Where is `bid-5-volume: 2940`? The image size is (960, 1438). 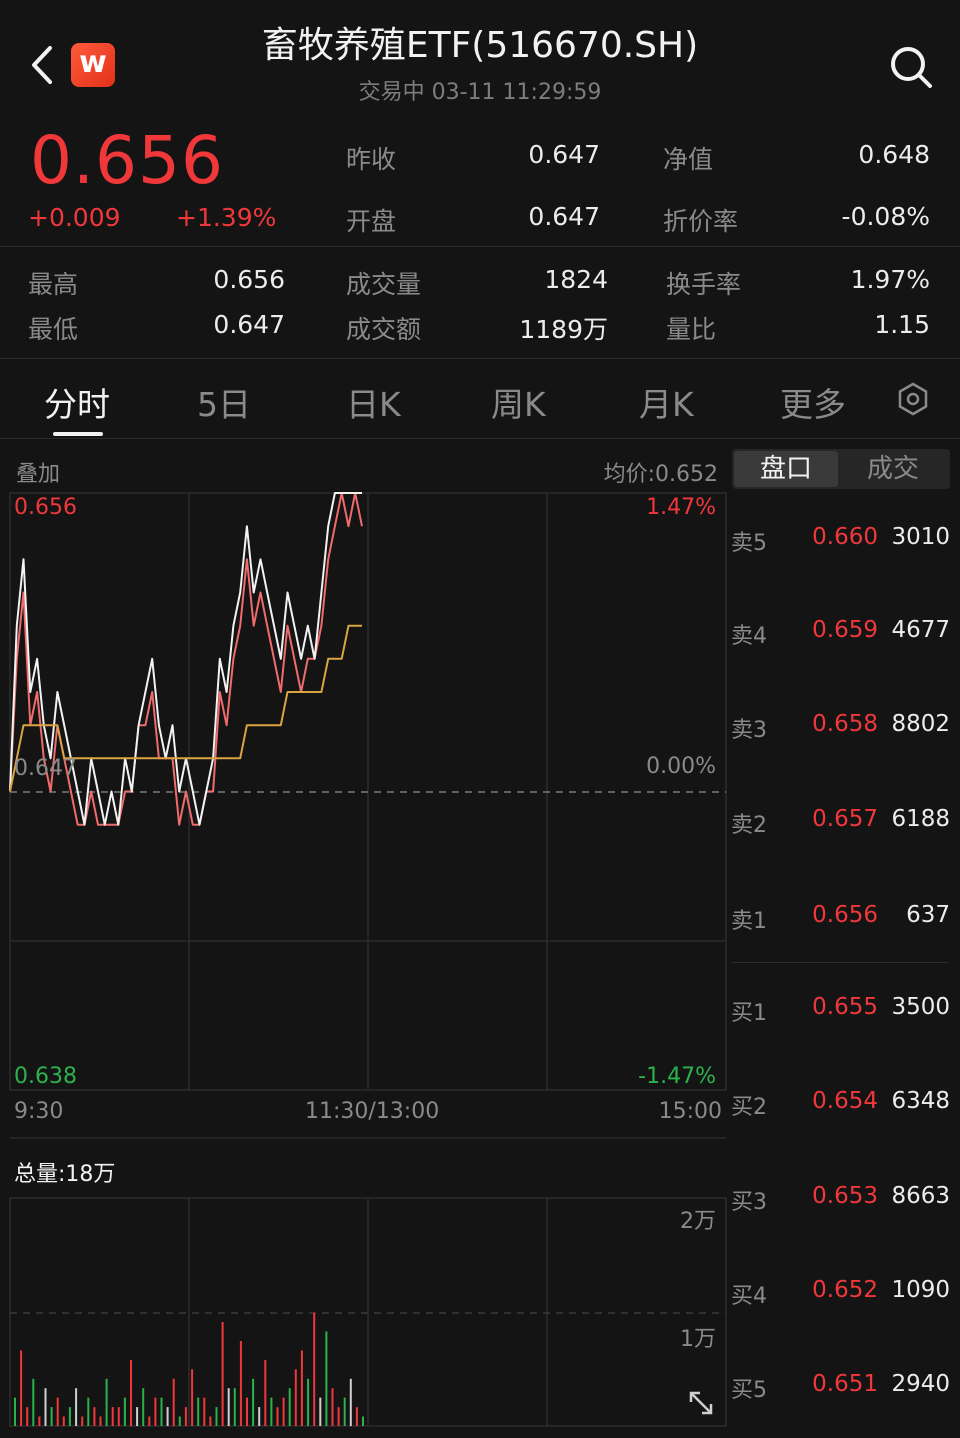
bid-5-volume: 2940 is located at coordinates (920, 1384).